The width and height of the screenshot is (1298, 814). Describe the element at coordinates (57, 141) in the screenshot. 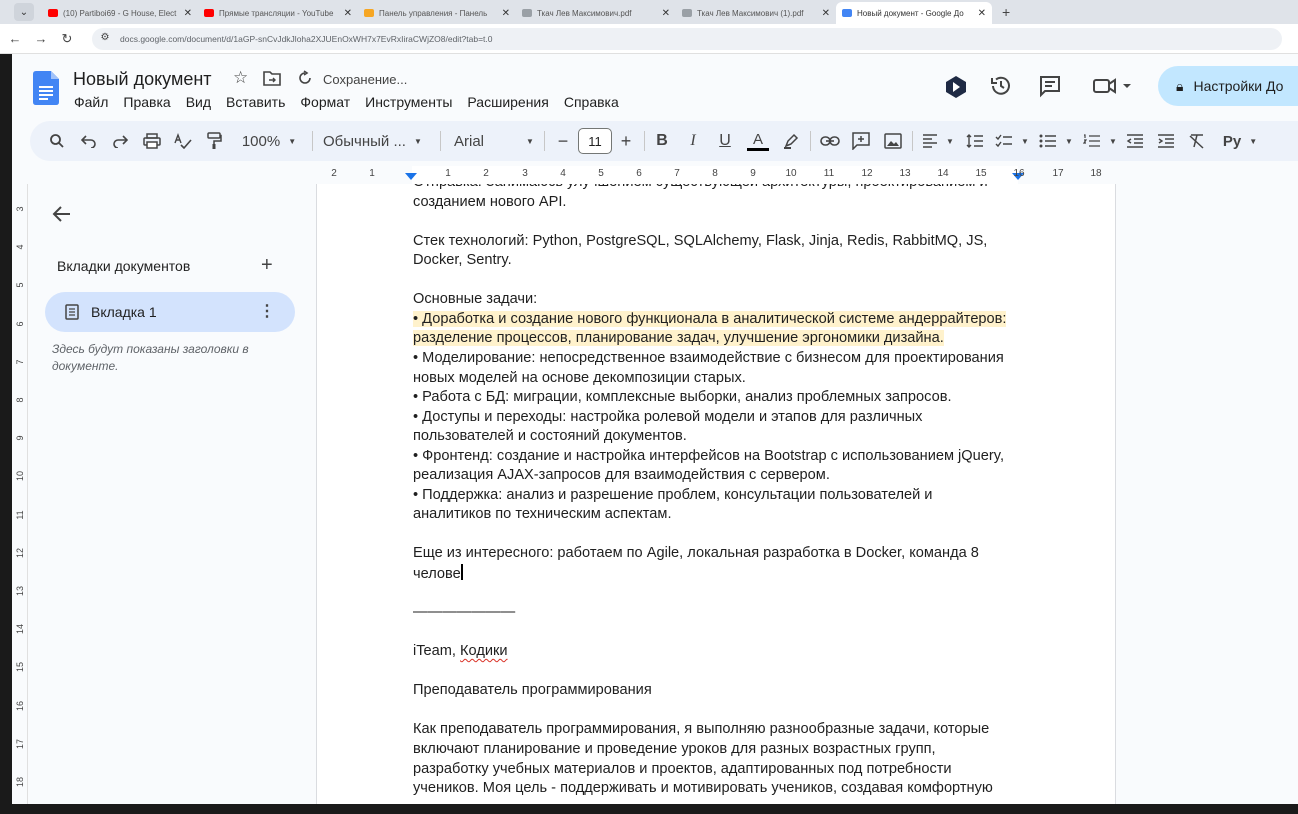

I see `search-menus-icon` at that location.